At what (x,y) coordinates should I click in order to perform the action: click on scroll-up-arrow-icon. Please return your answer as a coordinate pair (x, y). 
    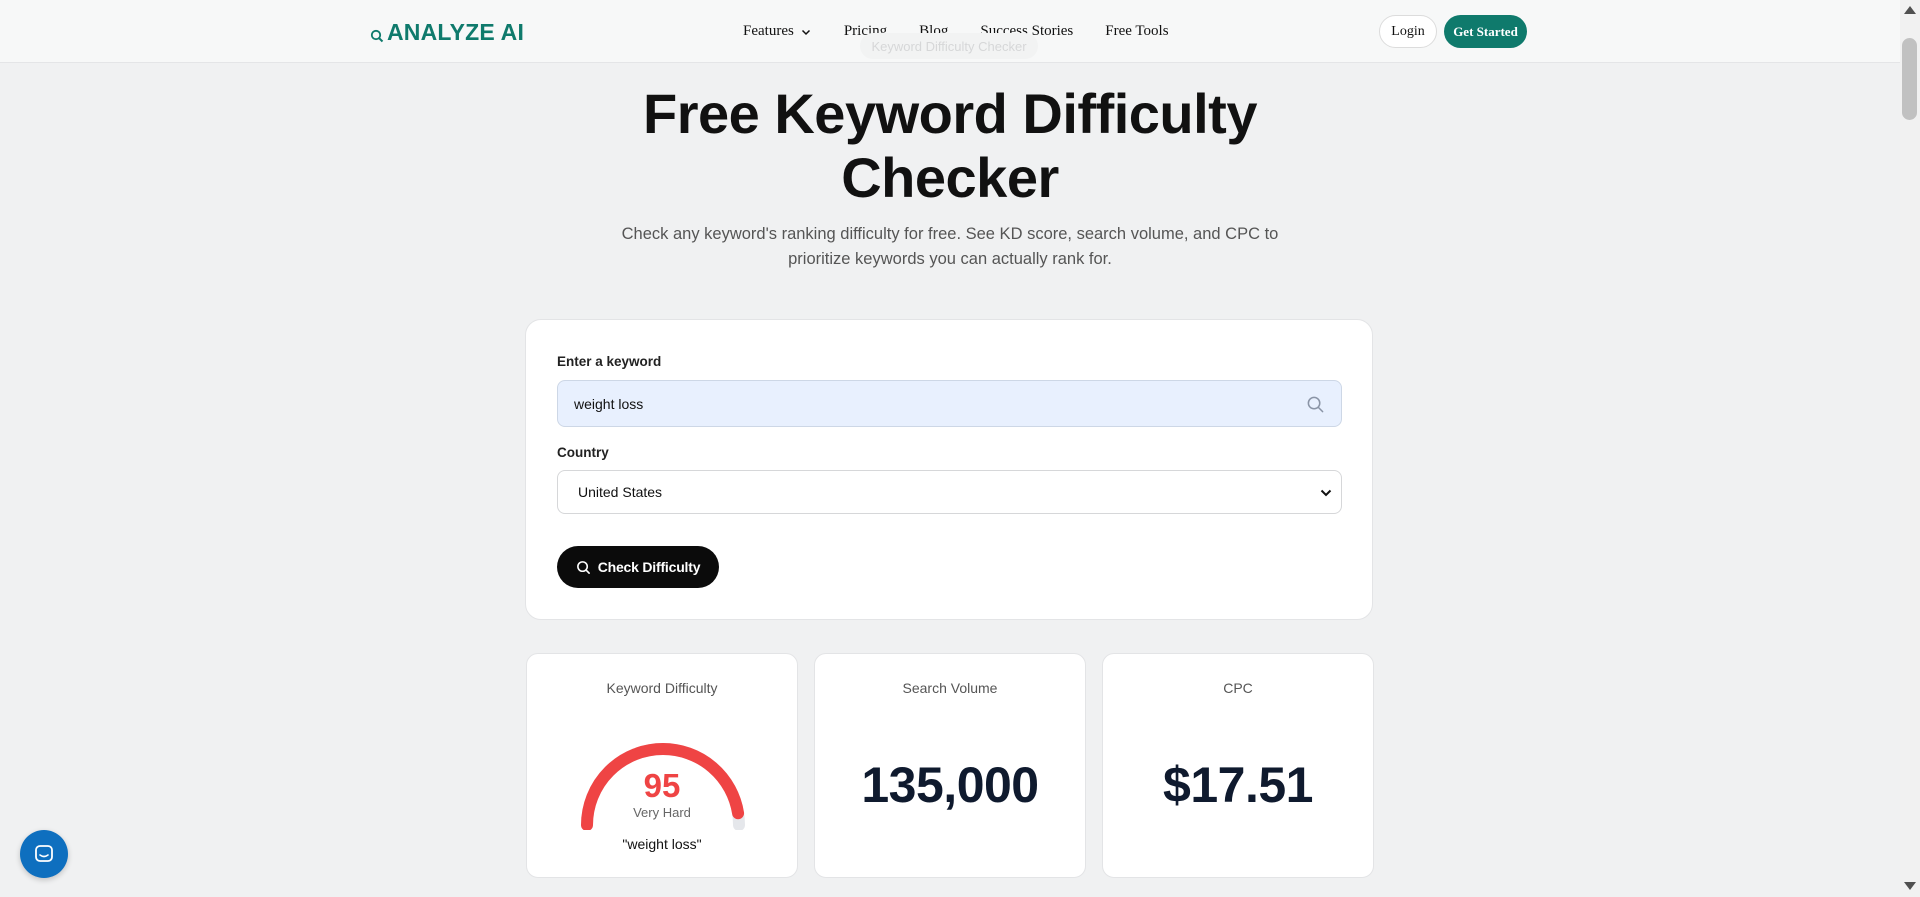
    Looking at the image, I should click on (1910, 10).